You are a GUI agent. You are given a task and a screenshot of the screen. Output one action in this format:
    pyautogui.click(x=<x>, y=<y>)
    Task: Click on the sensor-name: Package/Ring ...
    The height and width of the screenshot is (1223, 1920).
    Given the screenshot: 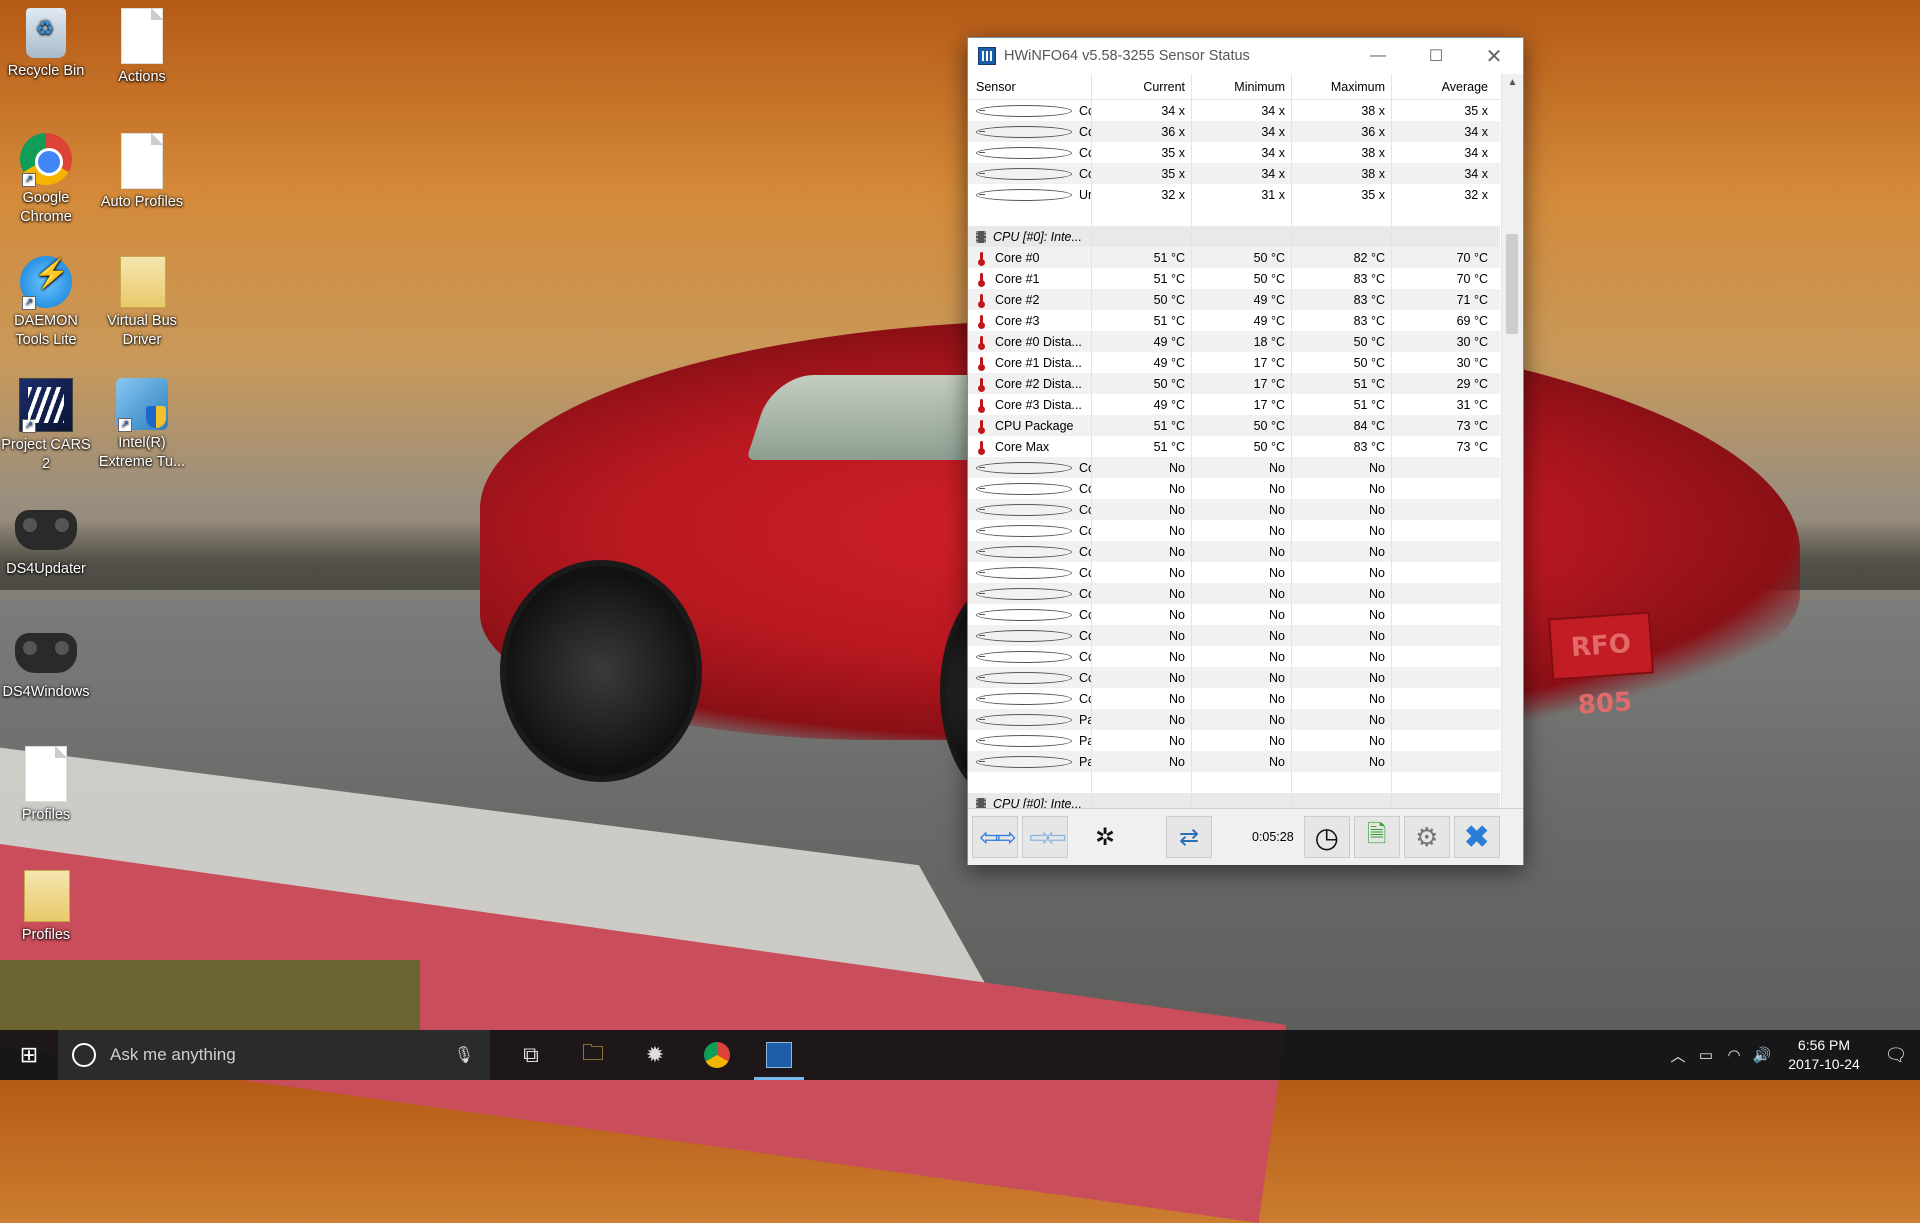 What is the action you would take?
    pyautogui.click(x=1030, y=761)
    